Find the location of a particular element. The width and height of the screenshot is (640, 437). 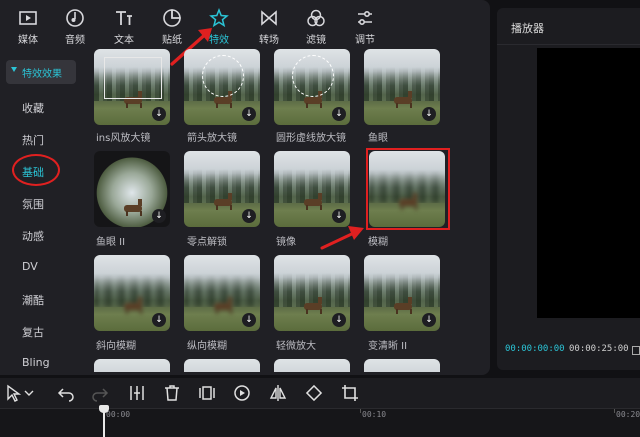

crop-icon is located at coordinates (350, 393).